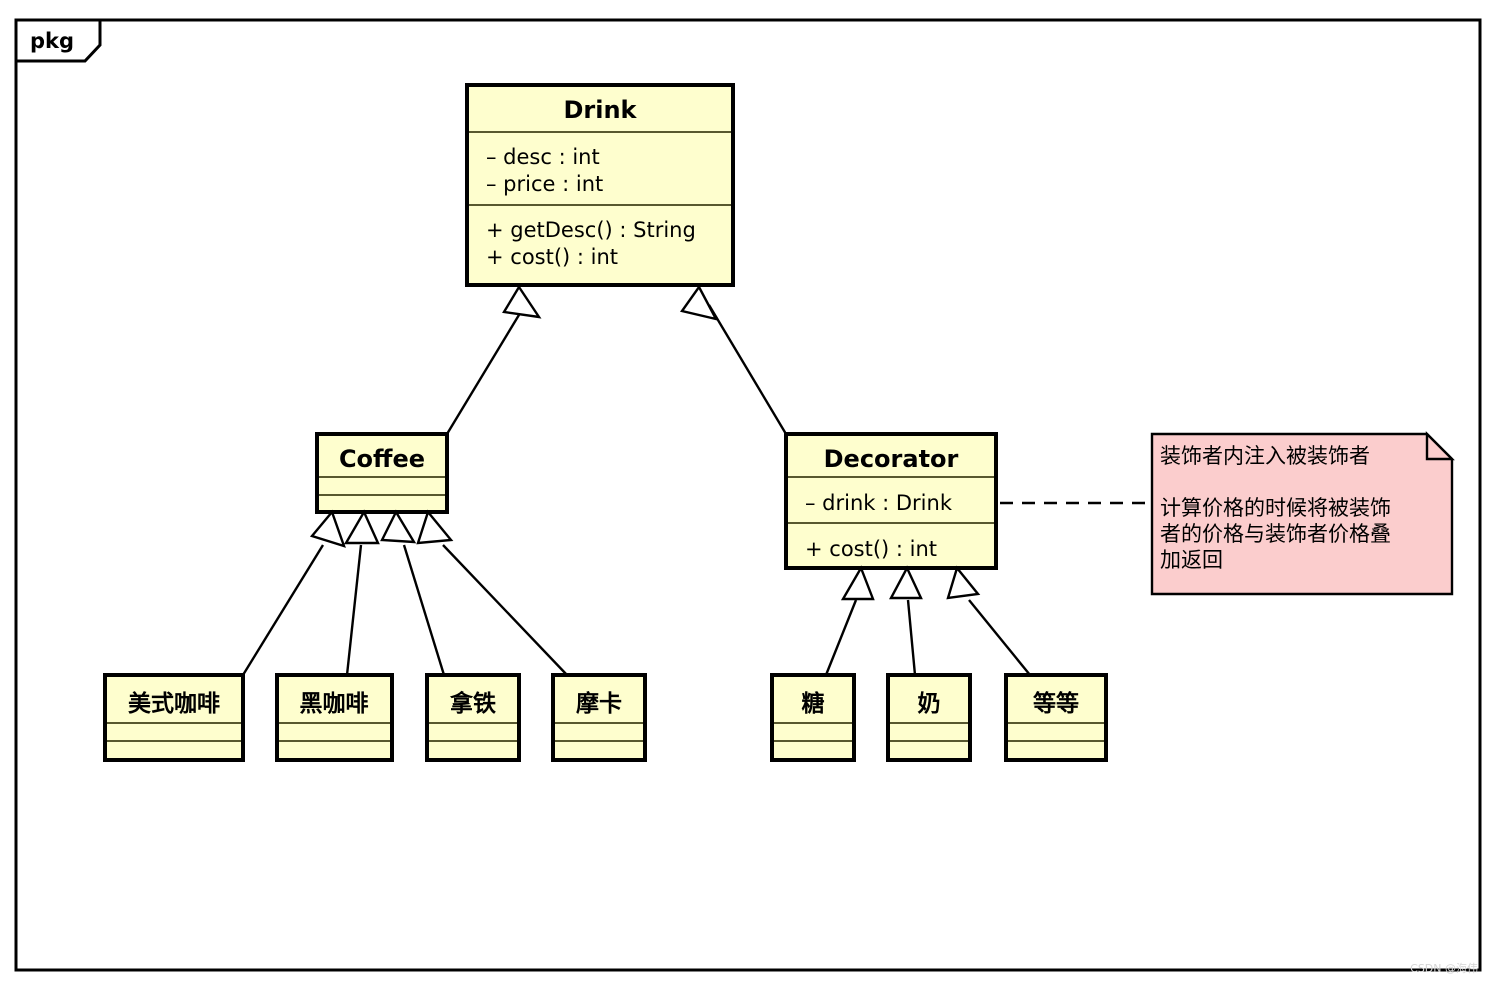 The width and height of the screenshot is (1496, 986). What do you see at coordinates (599, 703) in the screenshot?
I see `class-mocha-name: 摩卡` at bounding box center [599, 703].